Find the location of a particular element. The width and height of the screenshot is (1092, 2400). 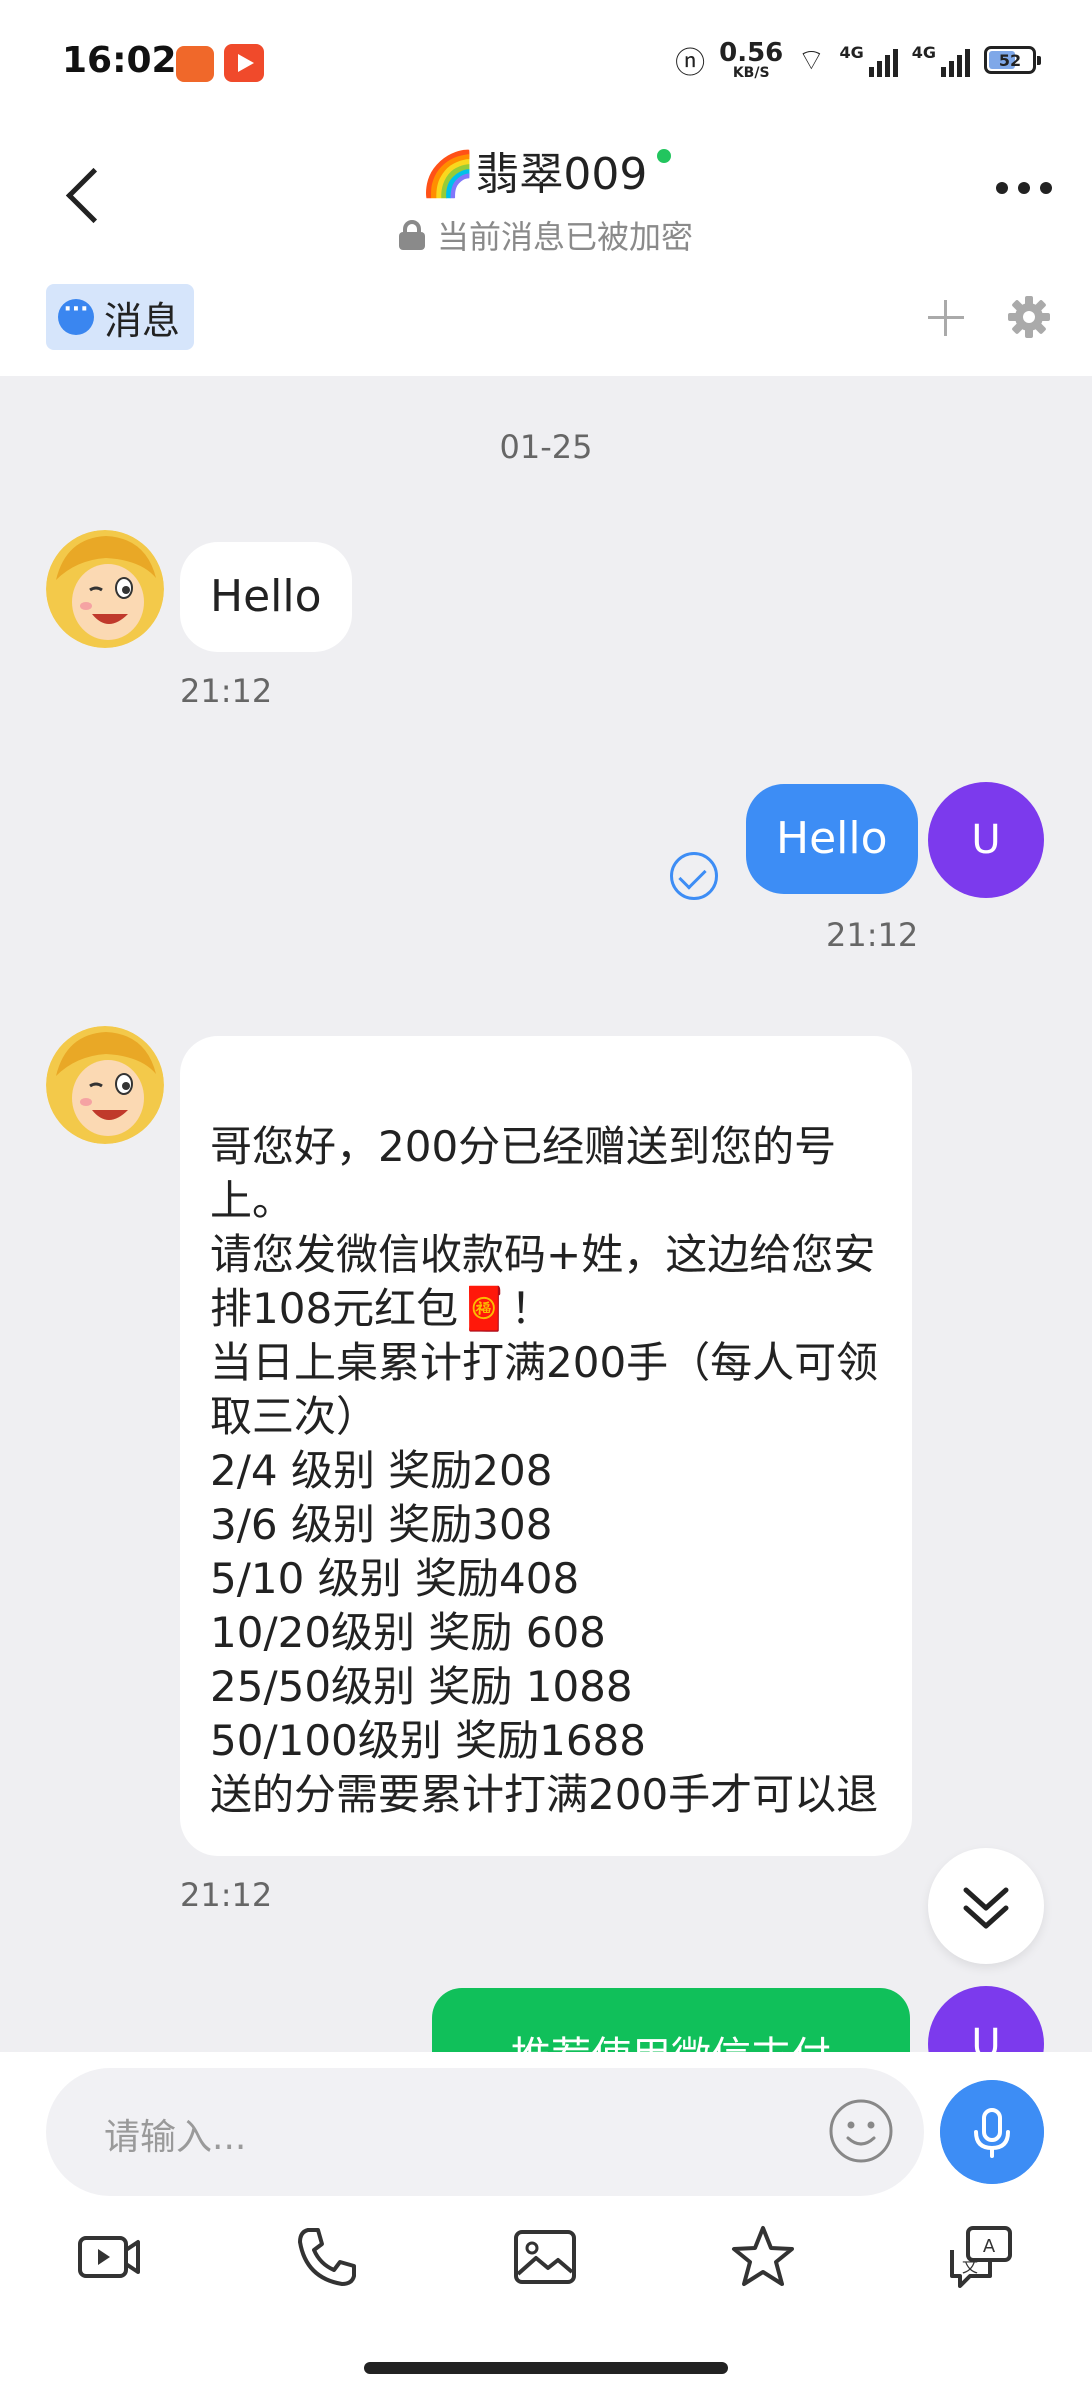

composer-toolbar: A 文 is located at coordinates (546, 2277).